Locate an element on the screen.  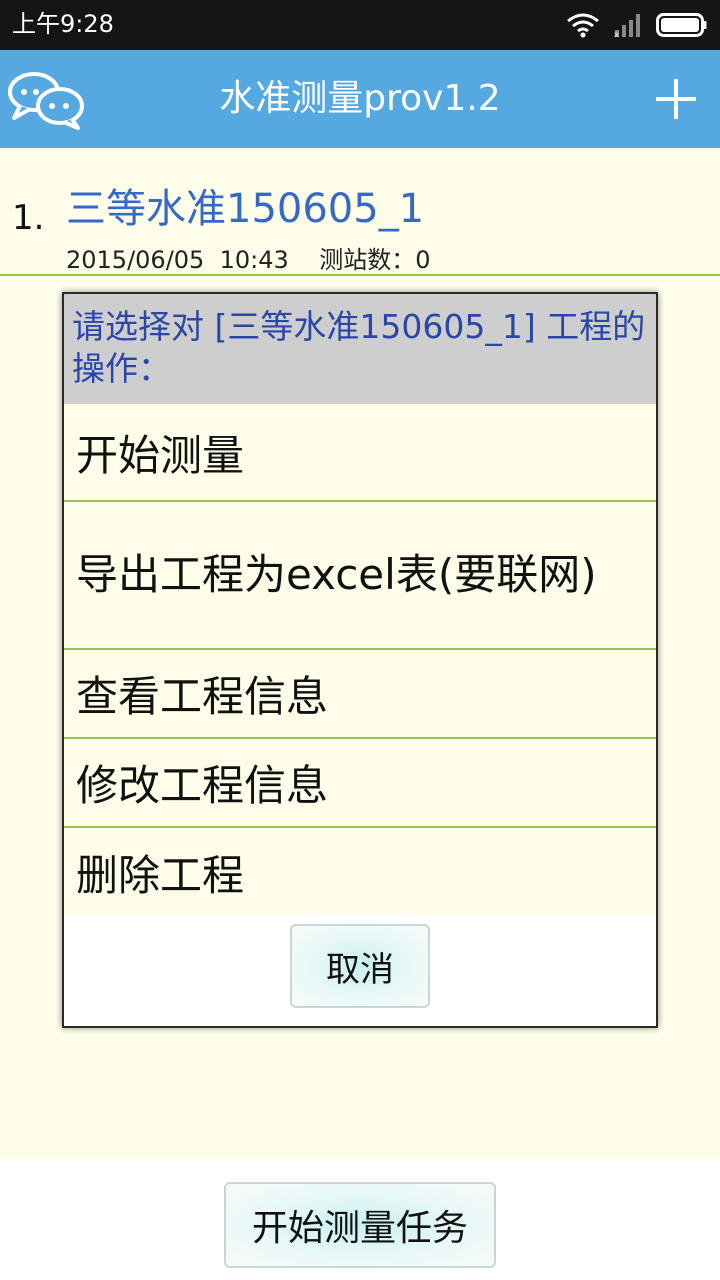
battery-icon is located at coordinates (681, 25).